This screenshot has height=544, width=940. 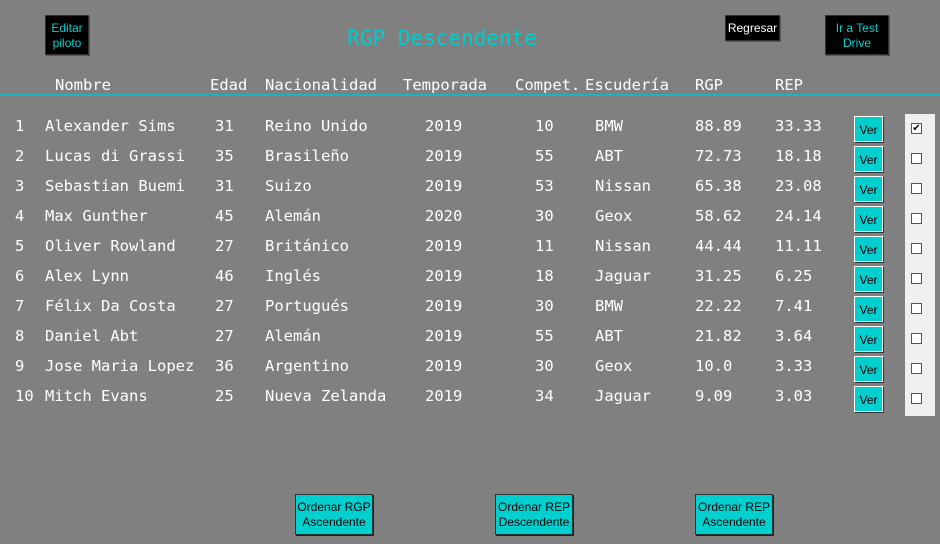 I want to click on sort-rep-desc-button: Ordenar REP Descendente, so click(x=534, y=514).